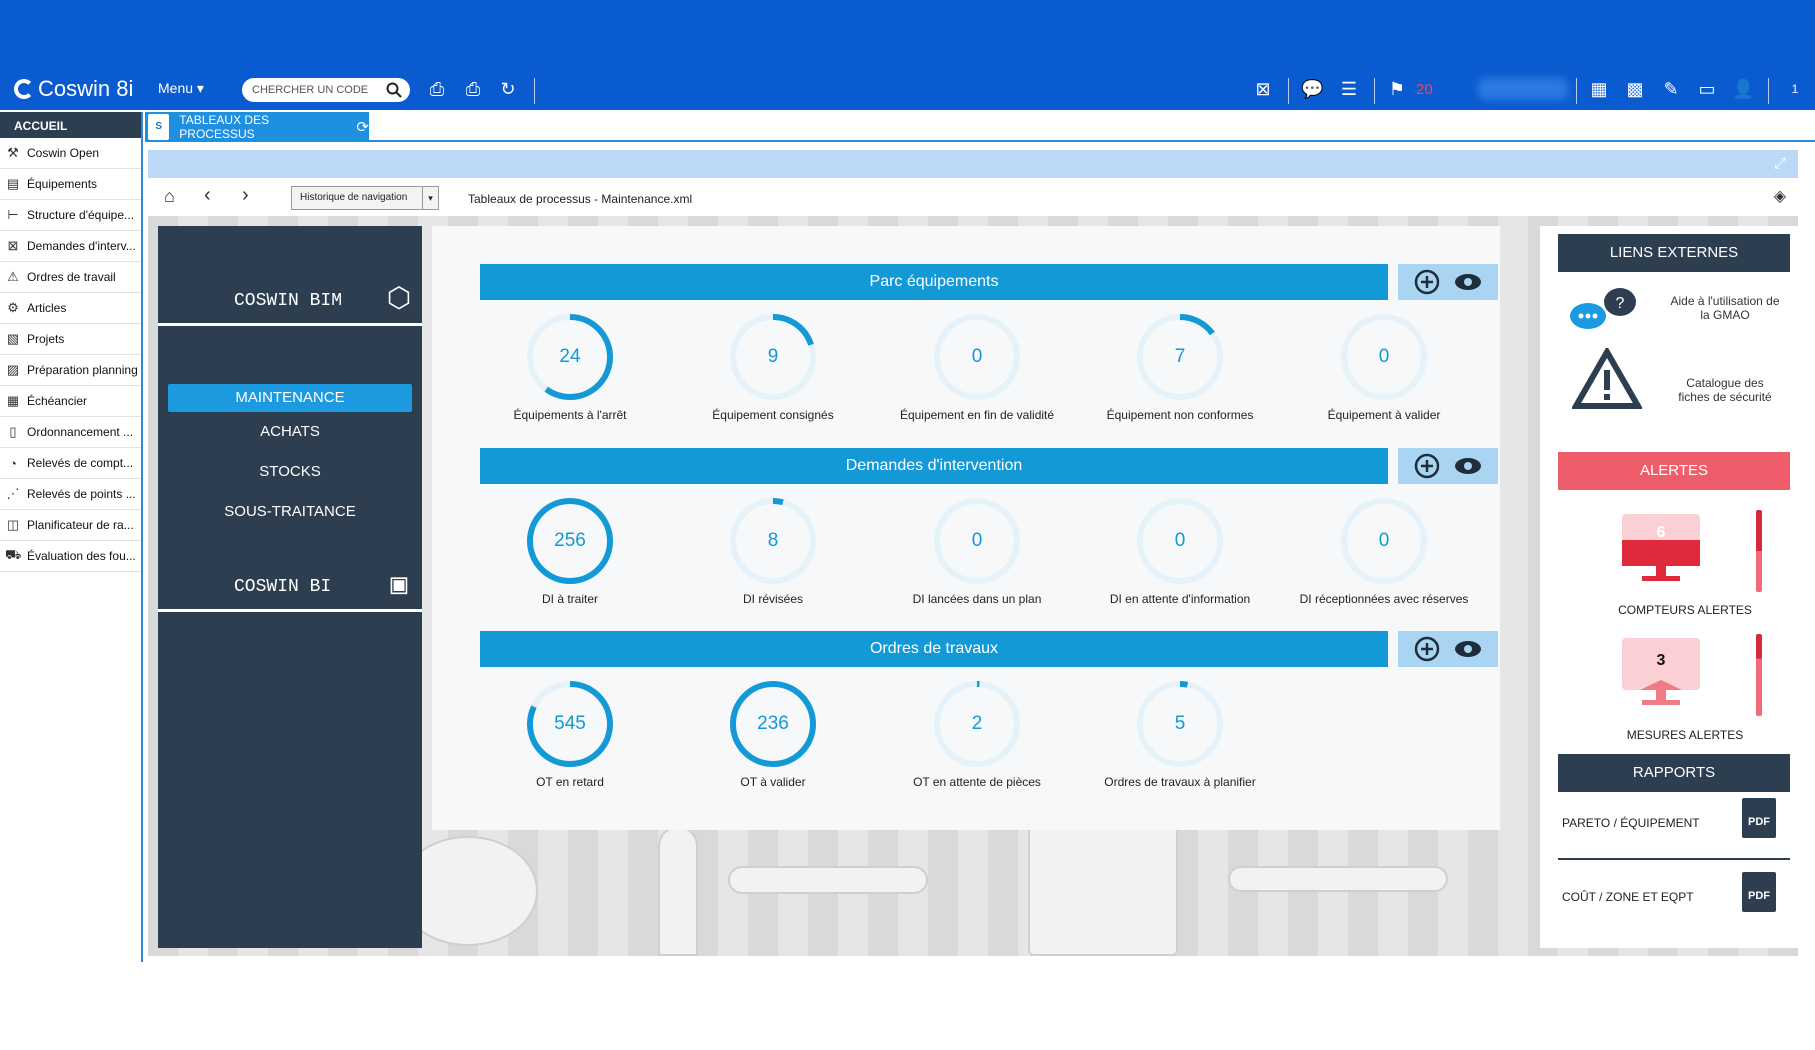  Describe the element at coordinates (181, 88) in the screenshot. I see `menu-button: Menu ▾` at that location.